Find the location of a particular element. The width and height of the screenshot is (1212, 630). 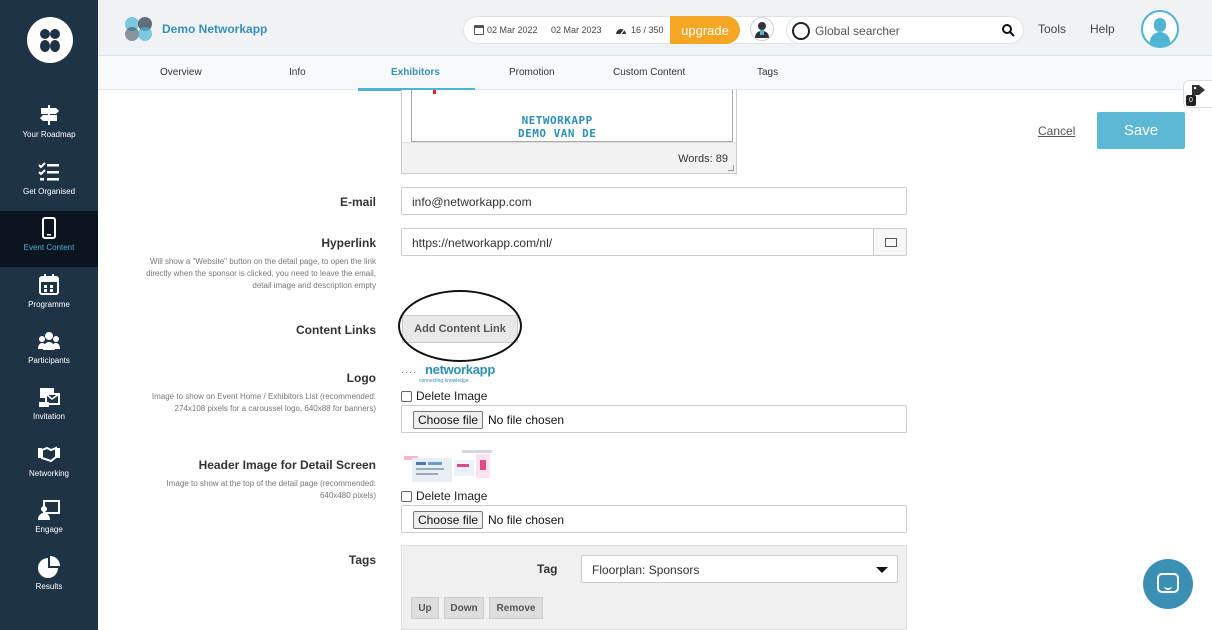

chat-launcher is located at coordinates (1168, 584).